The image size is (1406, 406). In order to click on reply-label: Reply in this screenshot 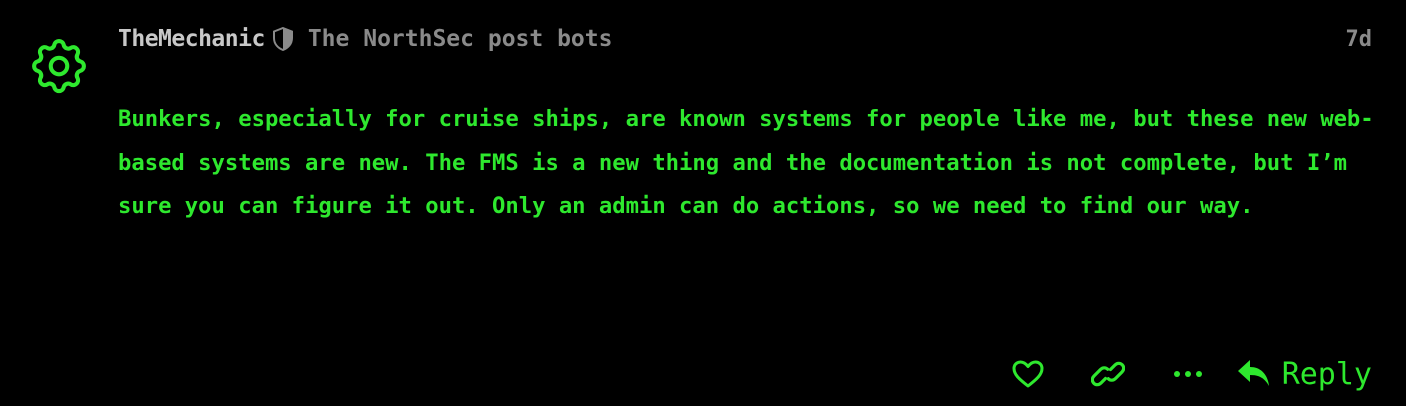, I will do `click(1326, 374)`.